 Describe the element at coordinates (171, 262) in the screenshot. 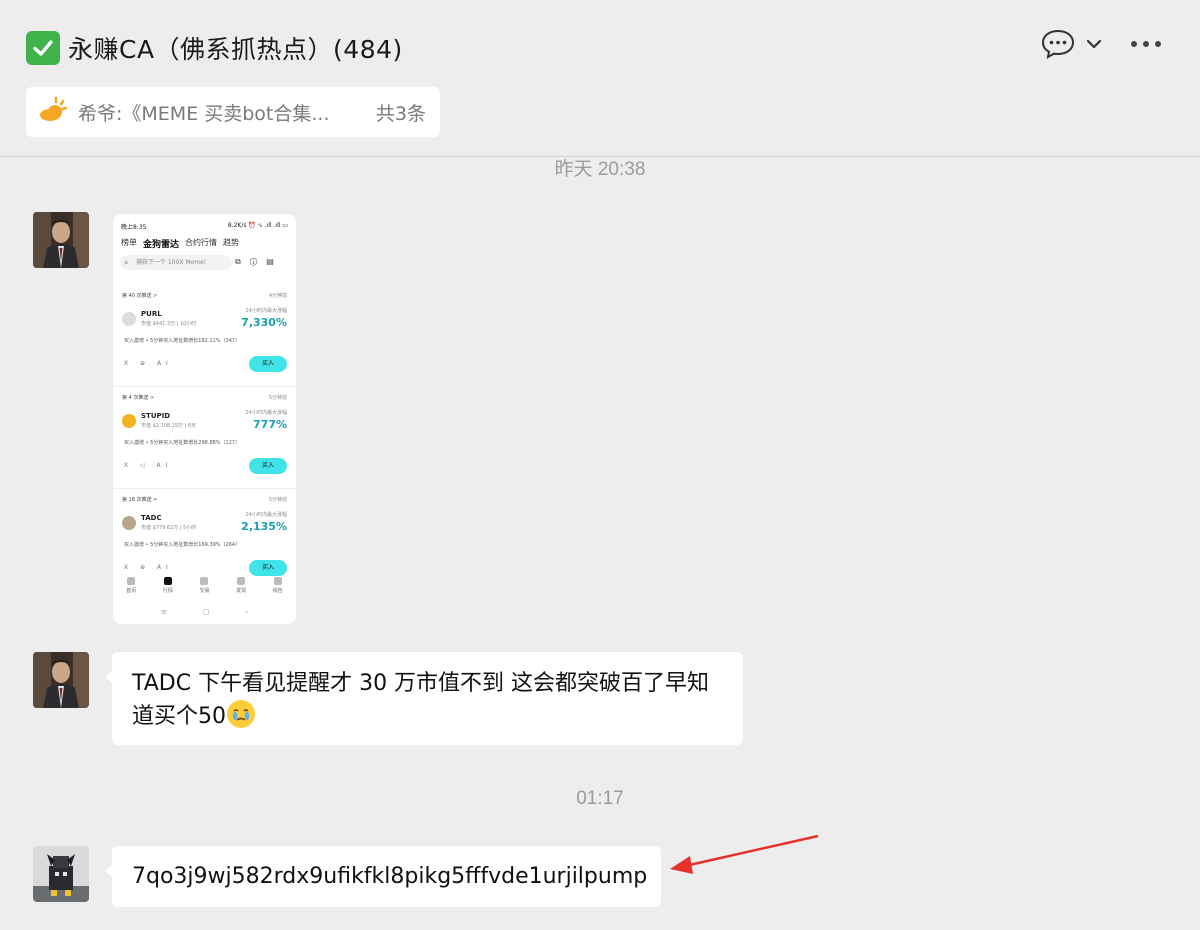

I see `shot-search-placeholder: 捕获下一个 100X Meme!` at that location.